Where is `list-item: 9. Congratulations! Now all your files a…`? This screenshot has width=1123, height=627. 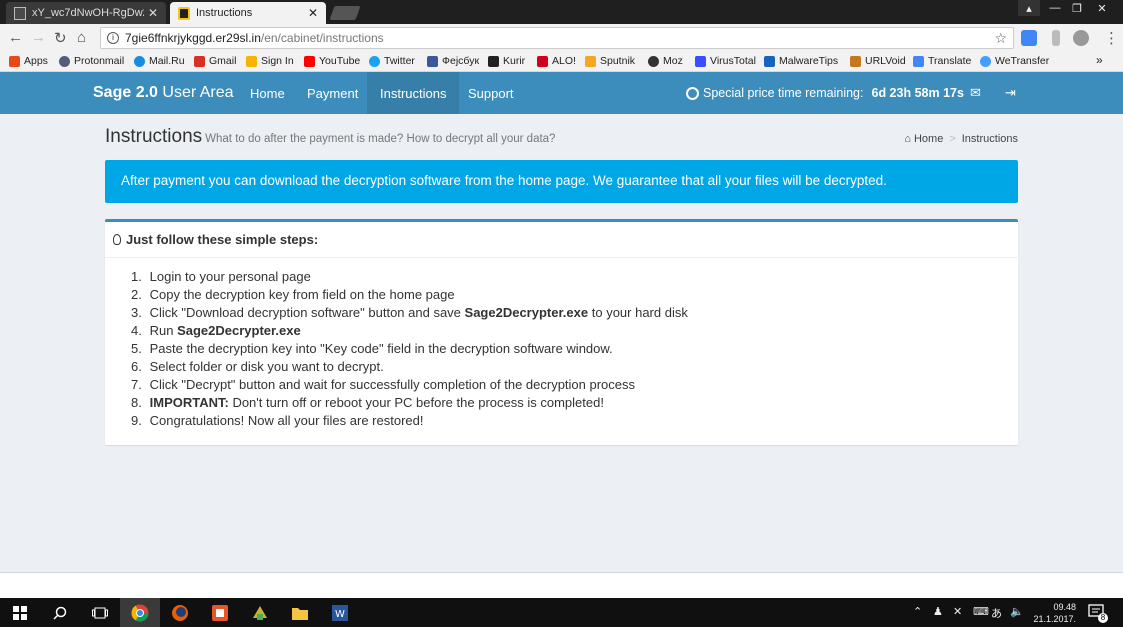
list-item: 9. Congratulations! Now all your files a… is located at coordinates (277, 420).